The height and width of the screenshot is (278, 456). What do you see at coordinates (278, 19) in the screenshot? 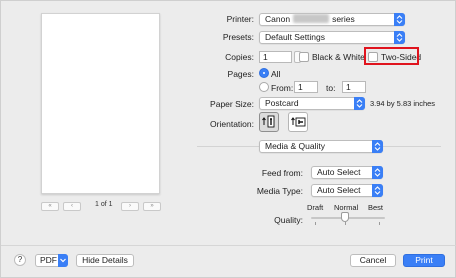
I see `printer-name-prefix: Canon` at bounding box center [278, 19].